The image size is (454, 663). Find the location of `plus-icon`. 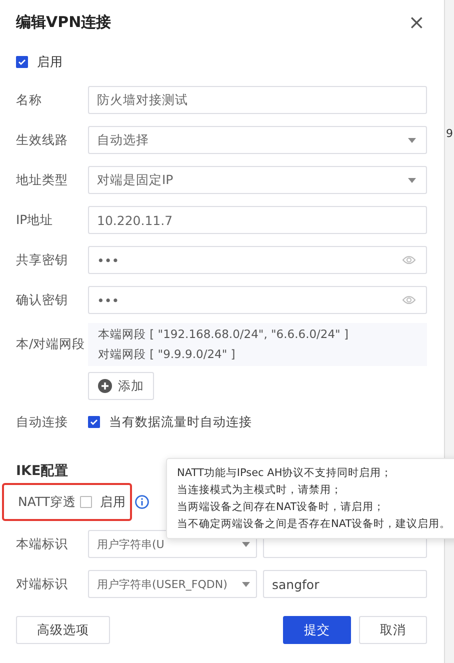

plus-icon is located at coordinates (105, 386).